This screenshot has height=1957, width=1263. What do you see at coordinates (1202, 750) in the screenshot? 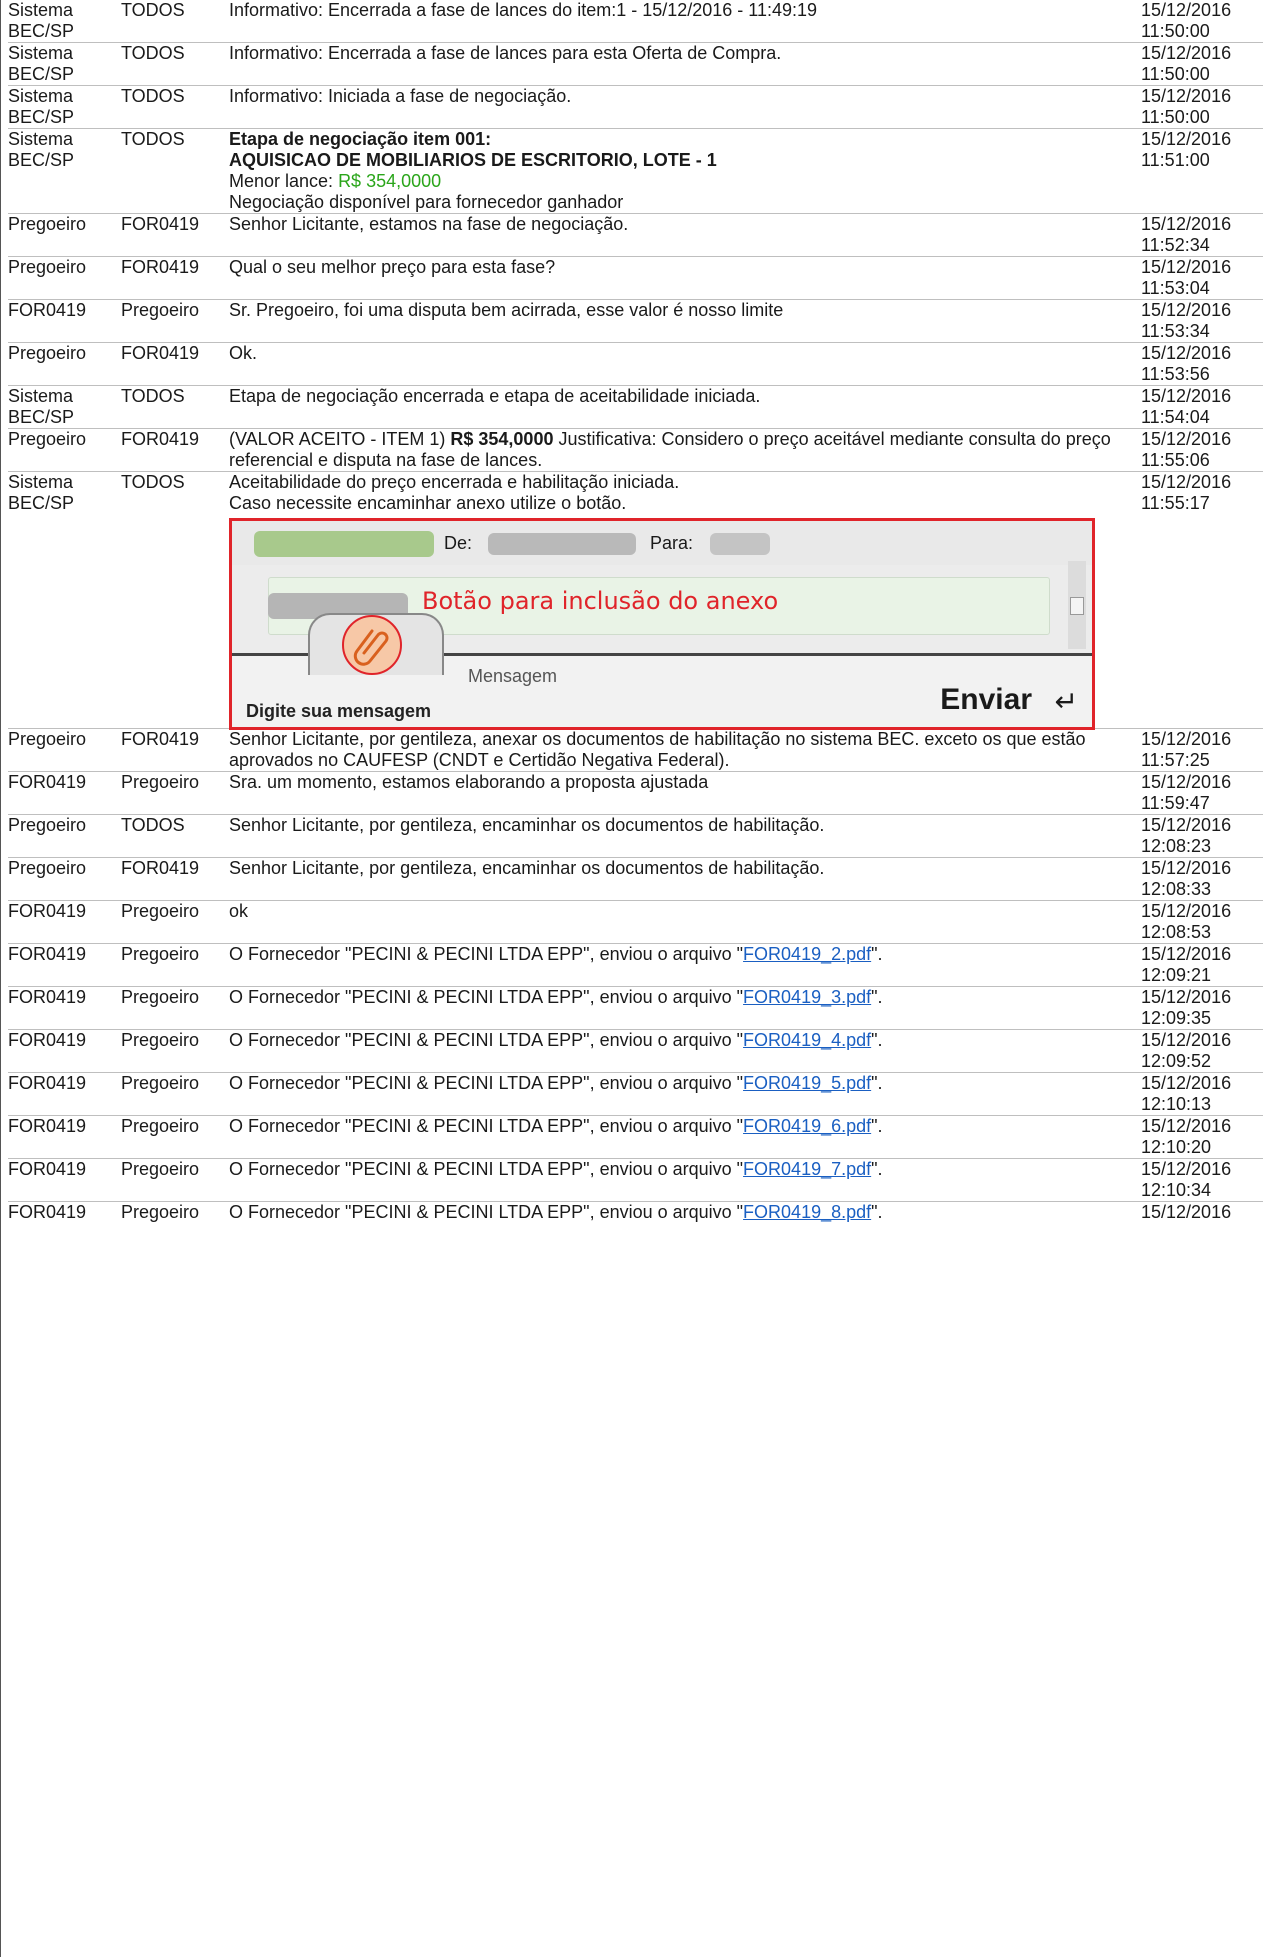
I see `timestamp: 15/12/2016 11:57:25` at bounding box center [1202, 750].